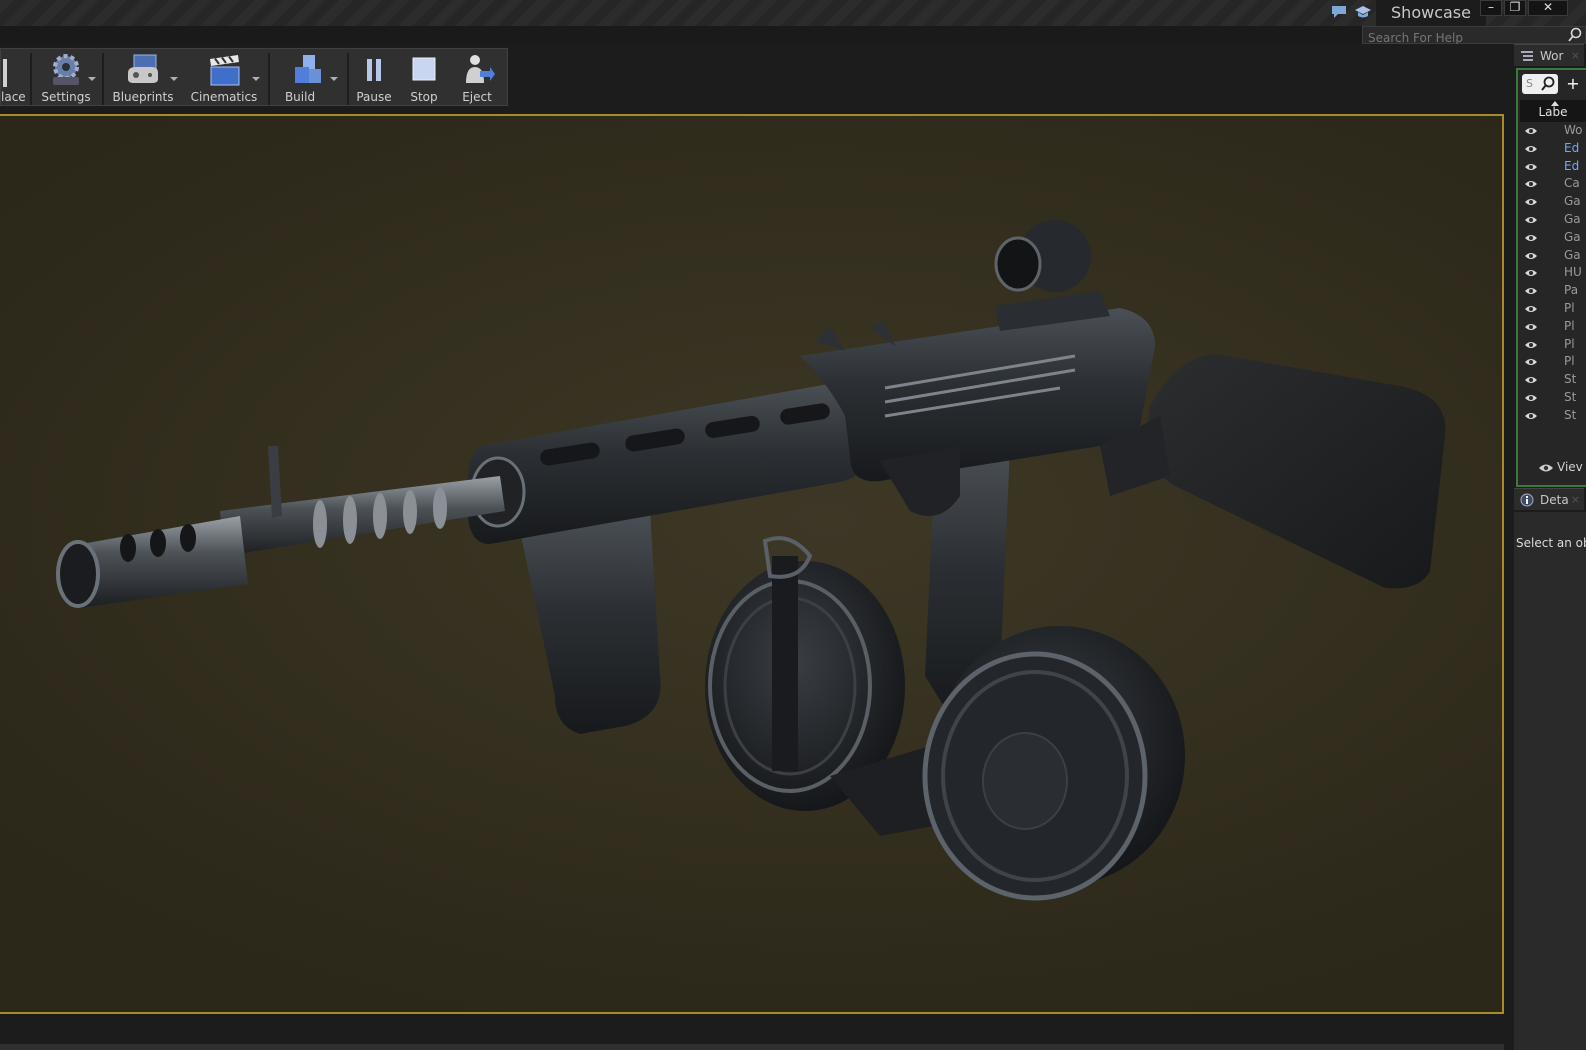 The image size is (1586, 1050). I want to click on outliner-list-icon, so click(1527, 56).